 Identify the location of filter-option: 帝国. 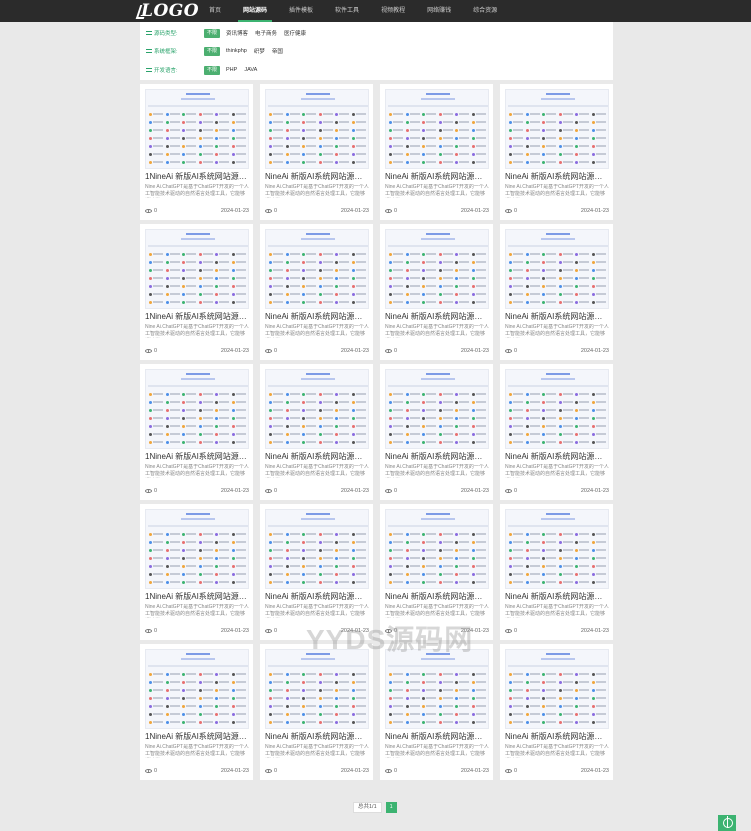
(277, 51).